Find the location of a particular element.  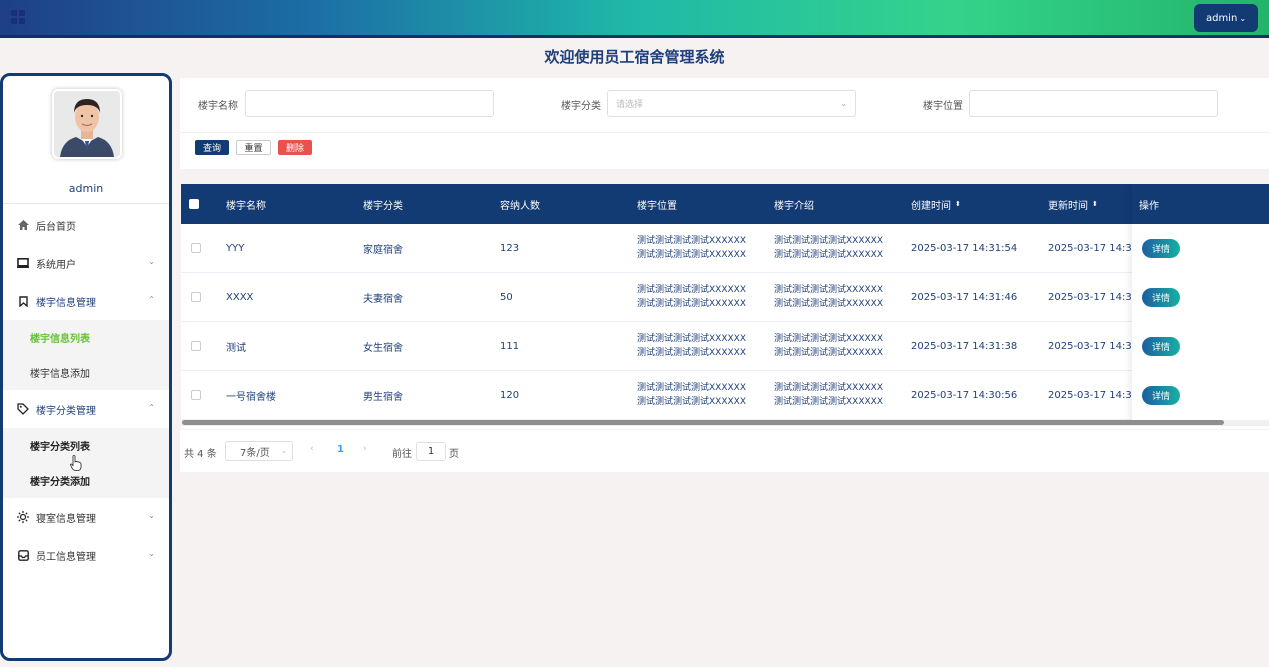

sidebar-subitem-category-list: 楼宇分类列表 is located at coordinates (86, 445).